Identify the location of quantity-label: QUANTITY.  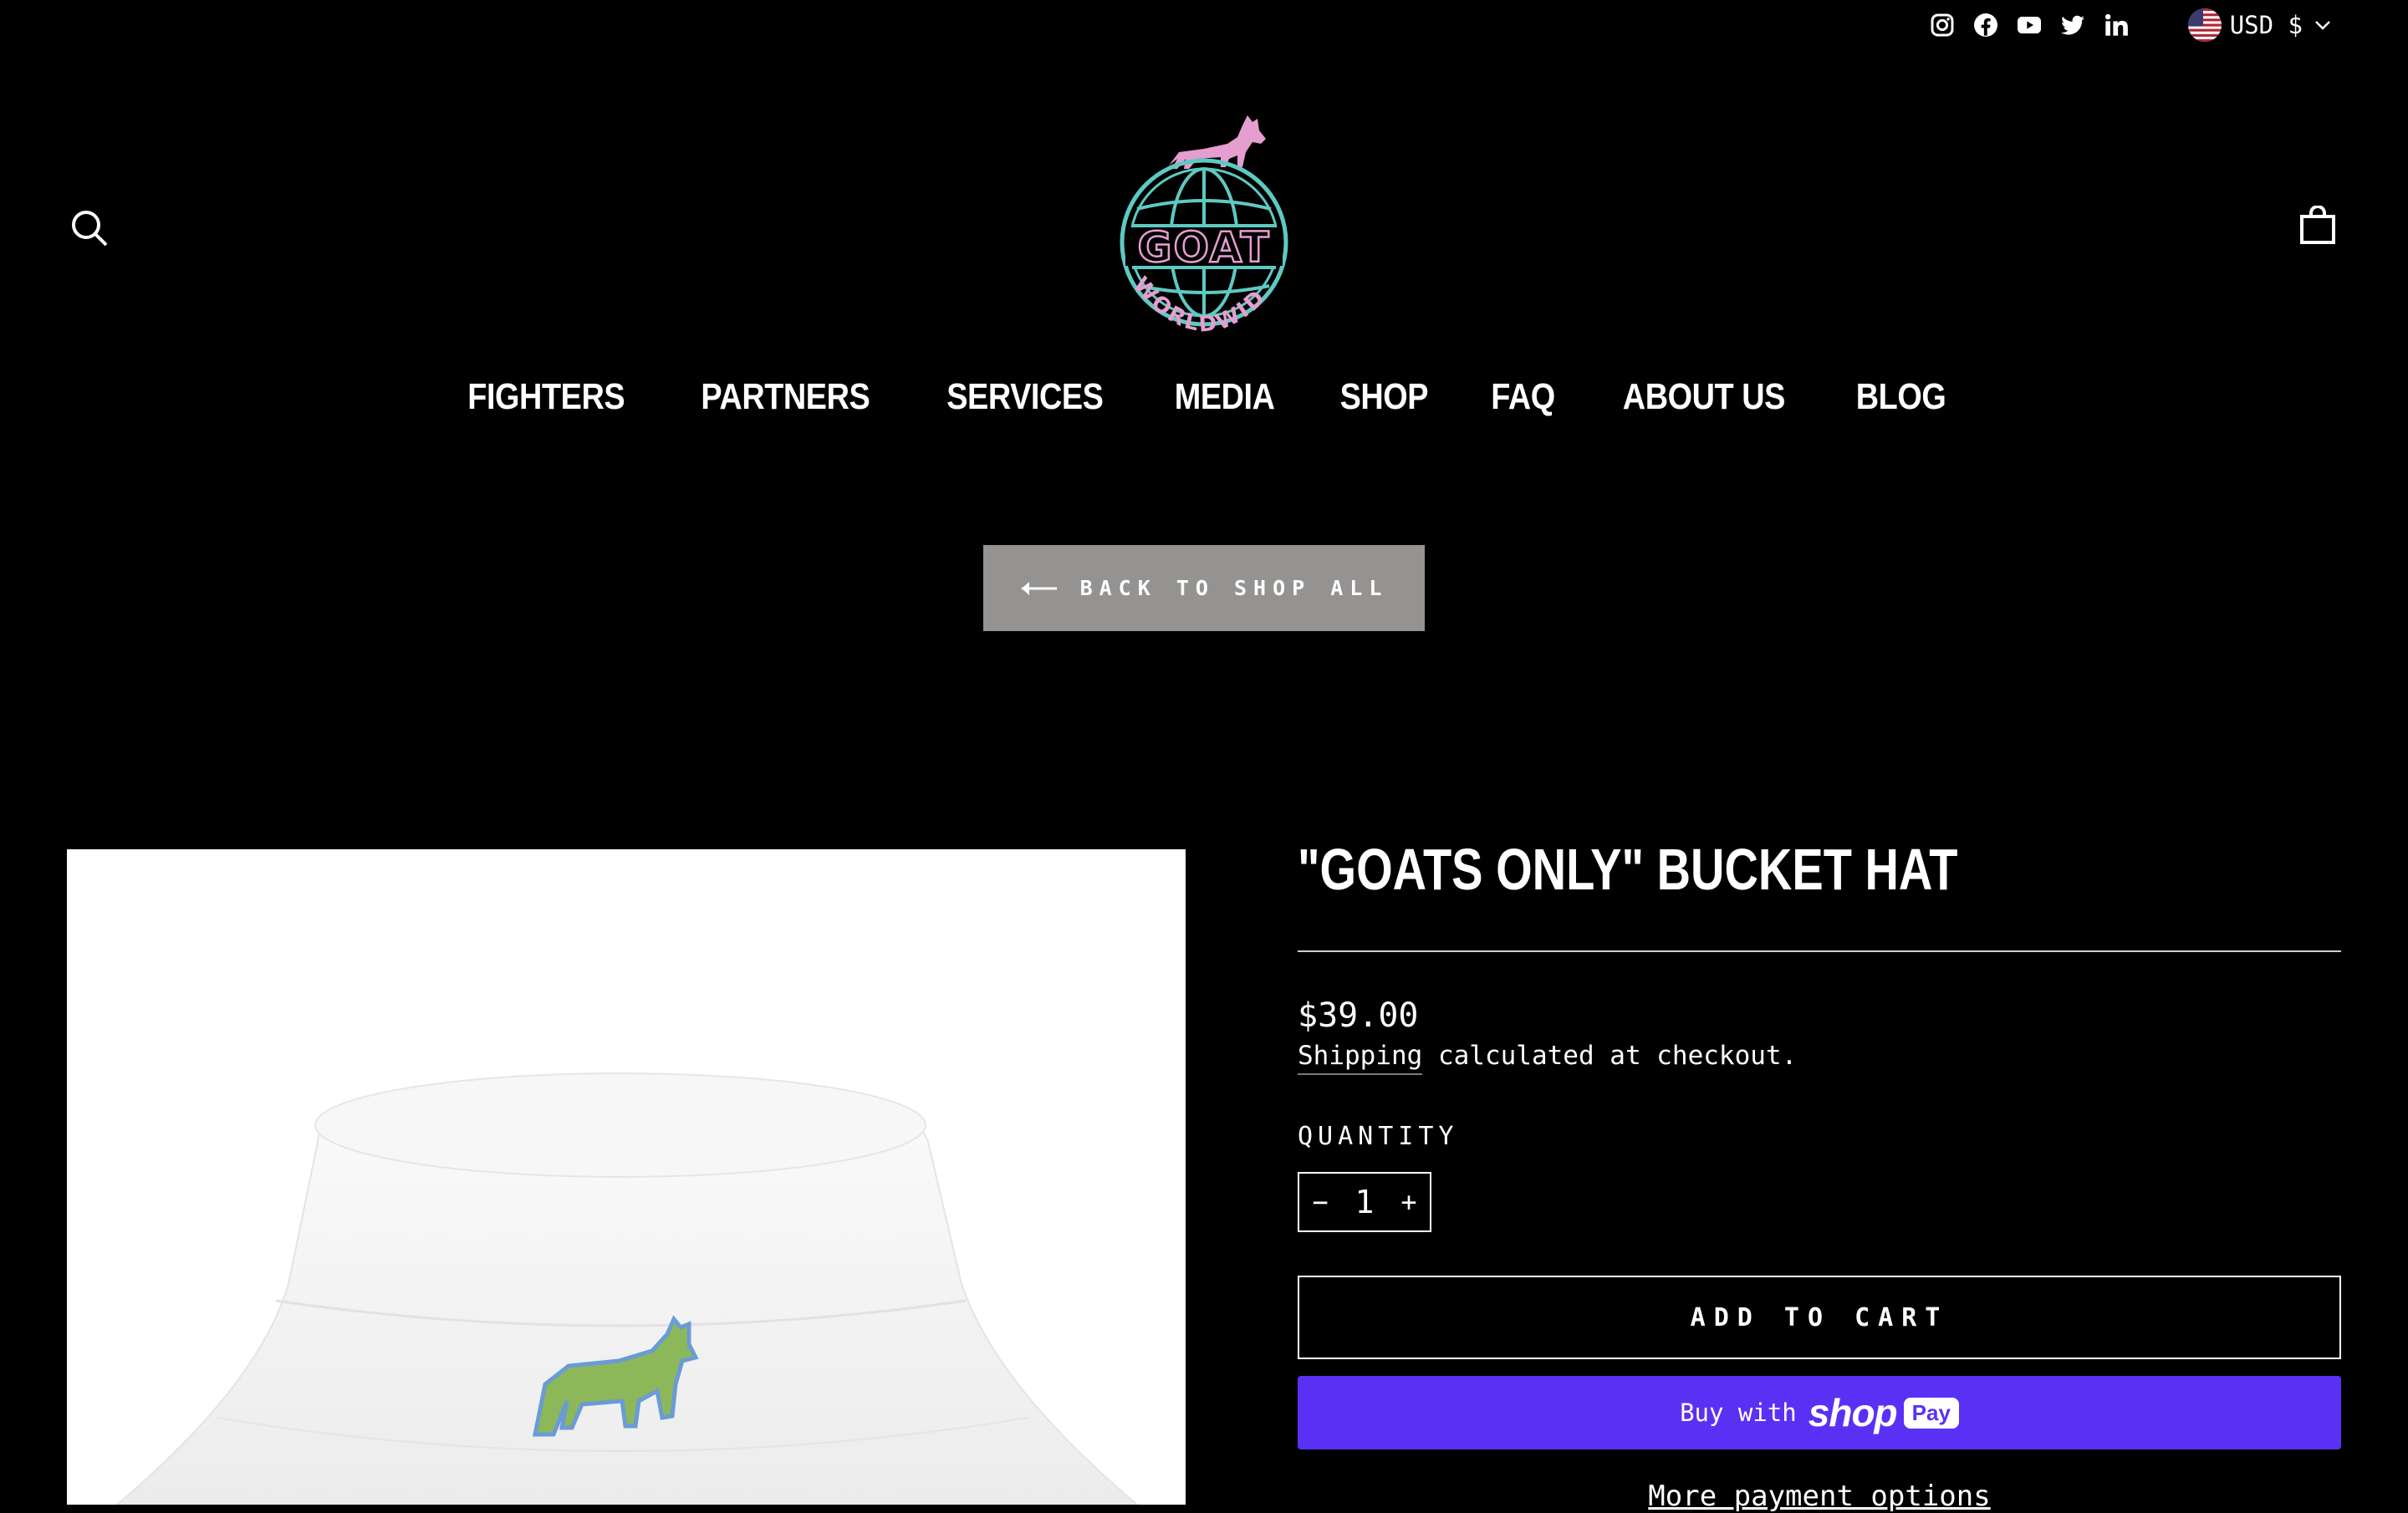
(1378, 1136).